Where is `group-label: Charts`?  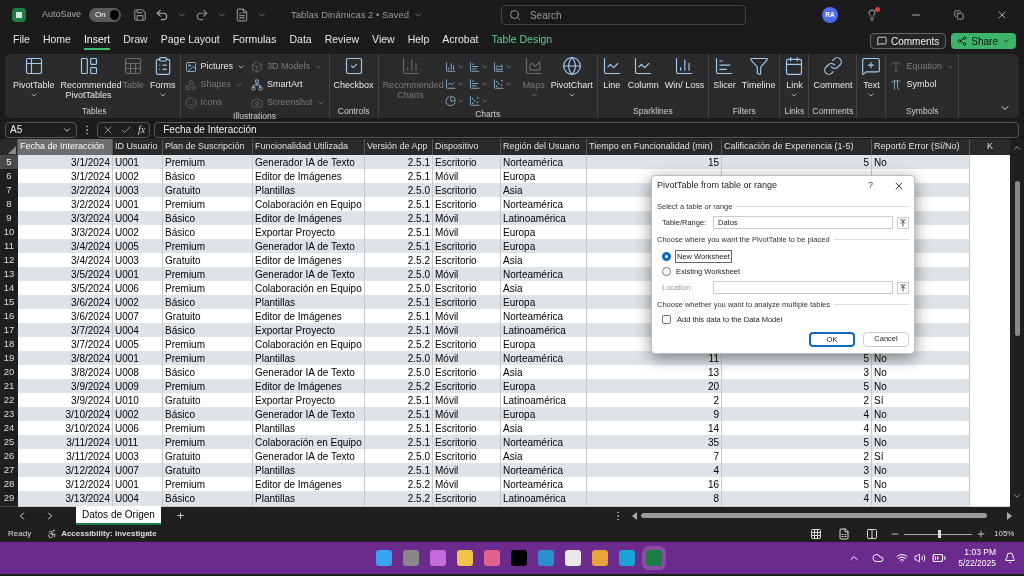
group-label: Charts is located at coordinates (488, 115).